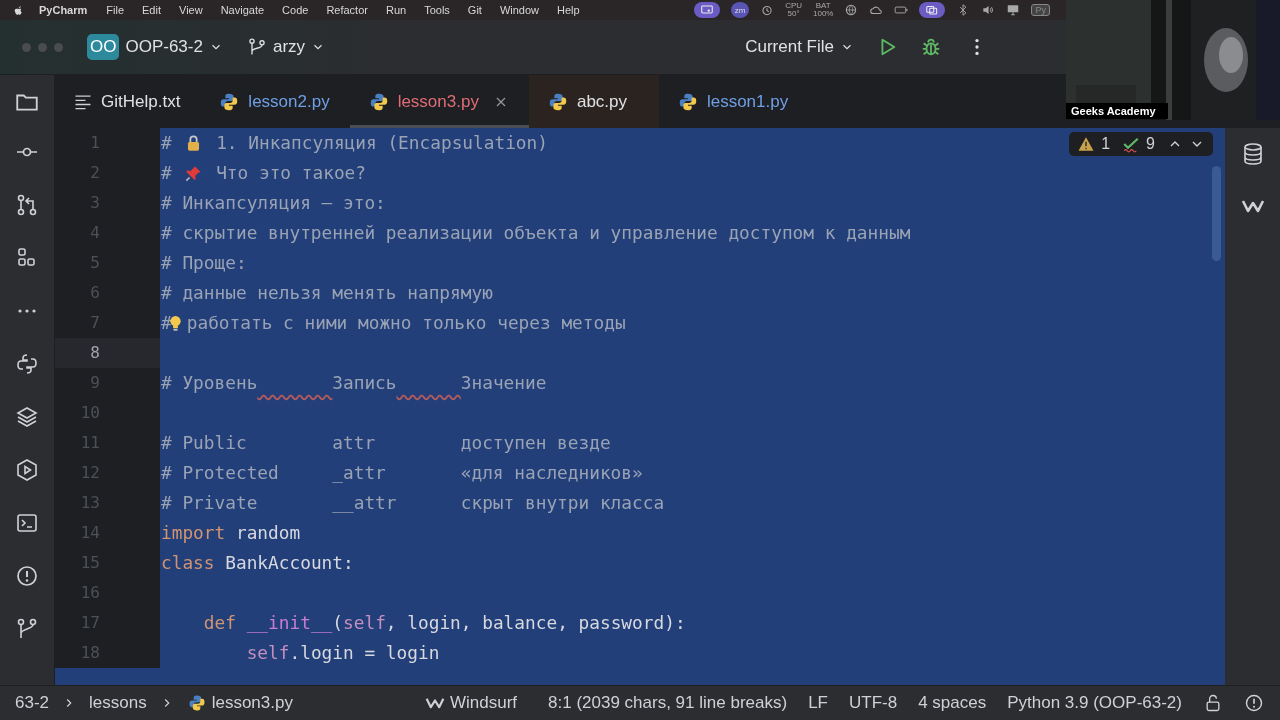 This screenshot has width=1280, height=720. What do you see at coordinates (27, 470) in the screenshot?
I see `play-hexagon-icon` at bounding box center [27, 470].